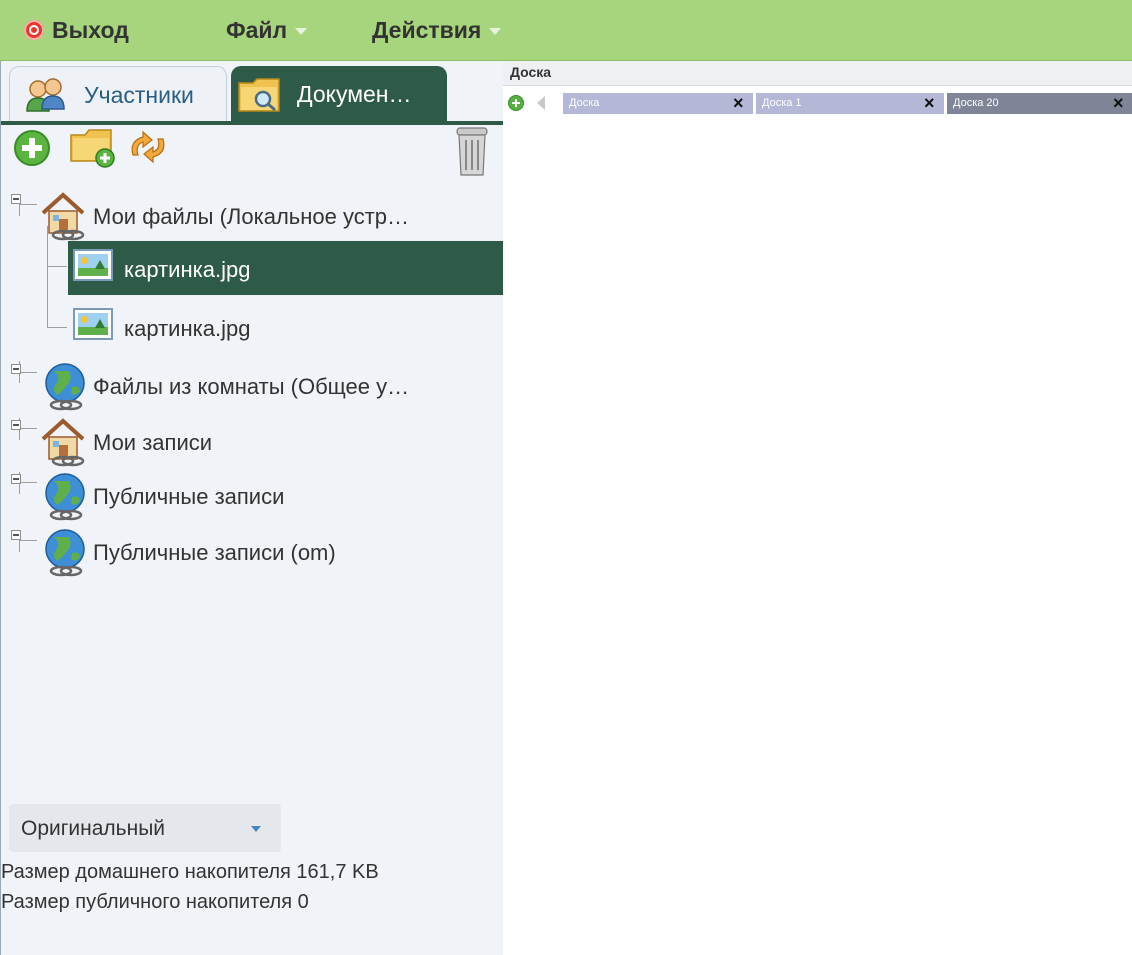  I want to click on scroll-left-icon, so click(541, 103).